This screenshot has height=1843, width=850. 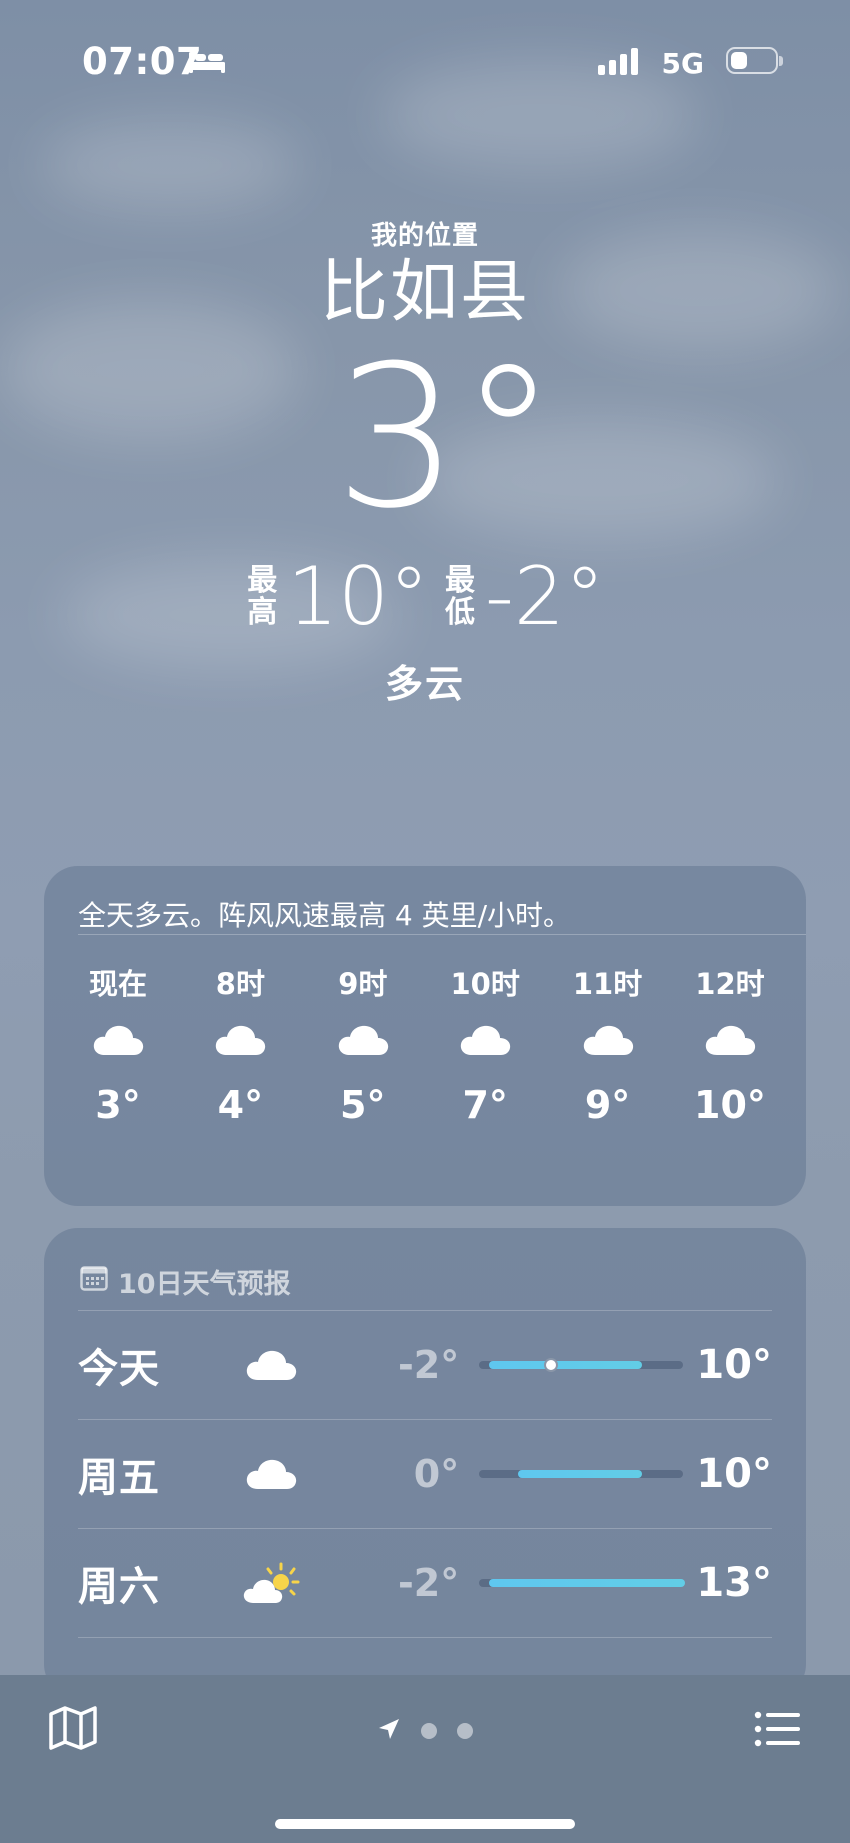 I want to click on current-temperature: 3°, so click(x=446, y=438).